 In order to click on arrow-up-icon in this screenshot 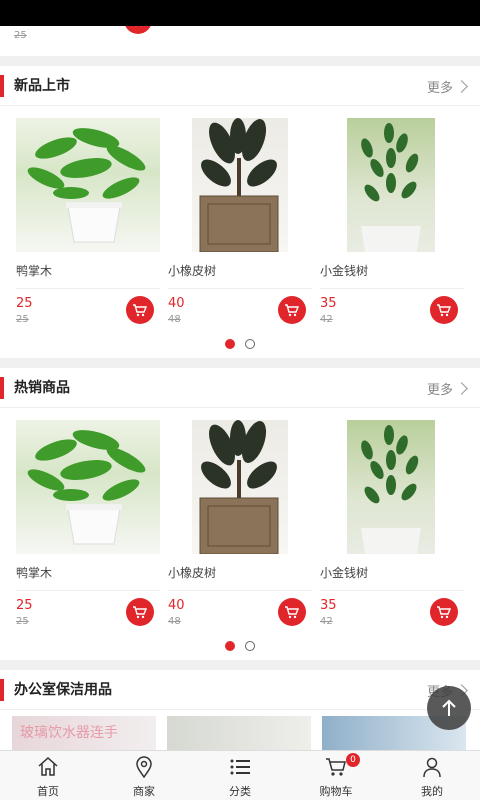, I will do `click(449, 707)`.